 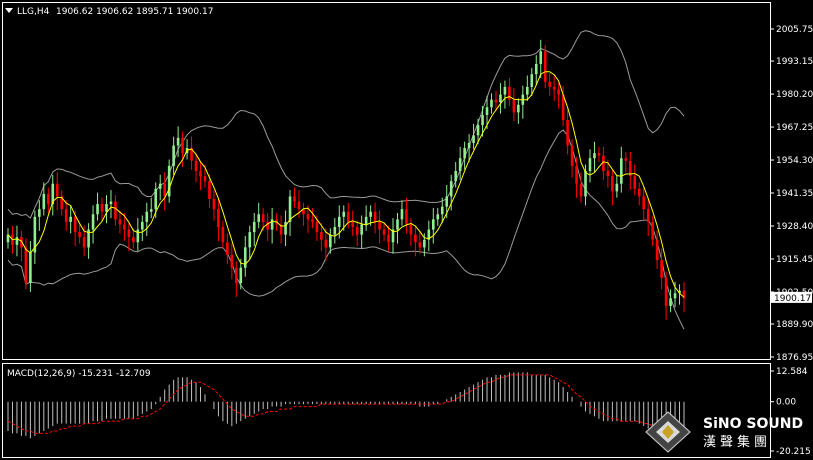 I want to click on price-tick-label: 1915.45, so click(x=794, y=260).